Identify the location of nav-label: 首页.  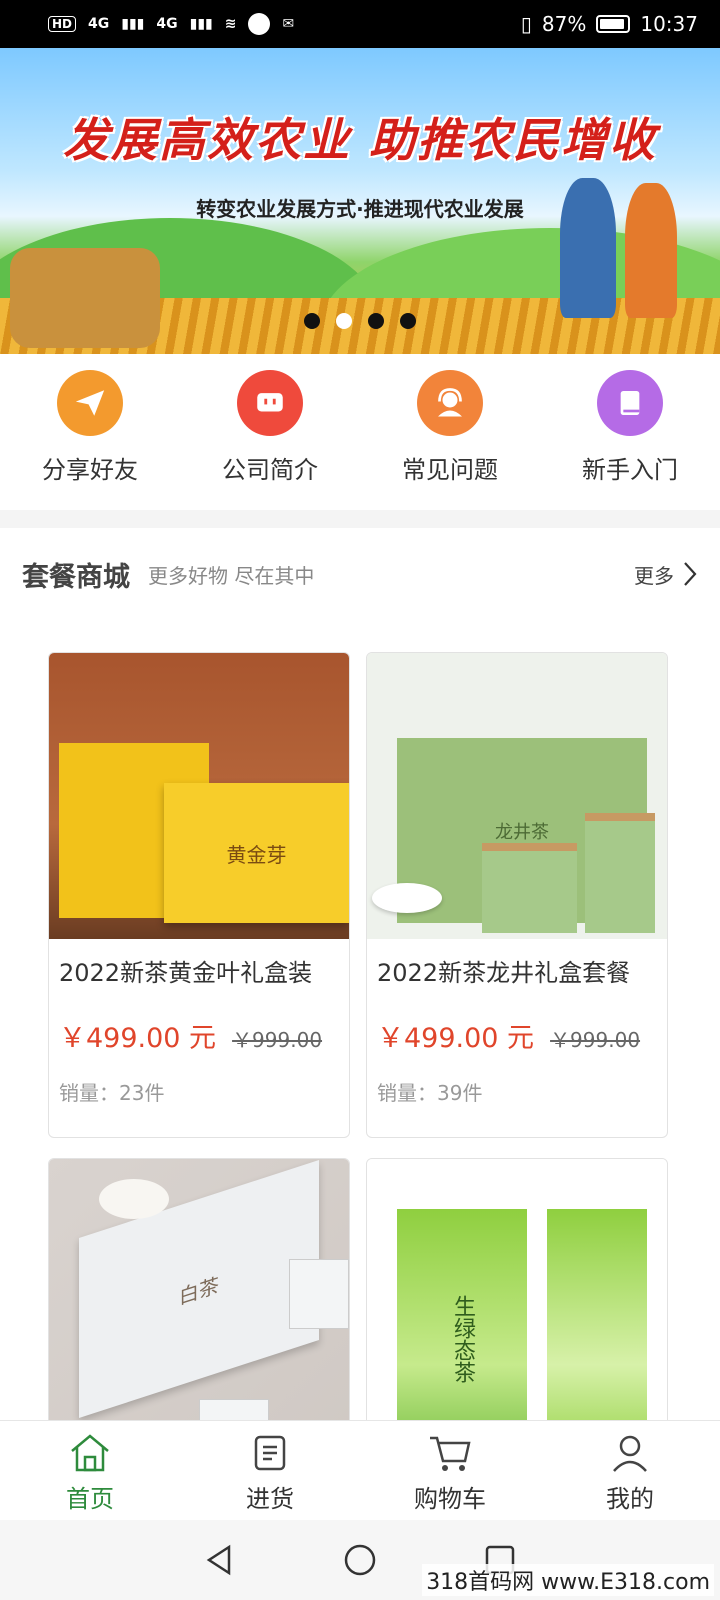
(90, 1499).